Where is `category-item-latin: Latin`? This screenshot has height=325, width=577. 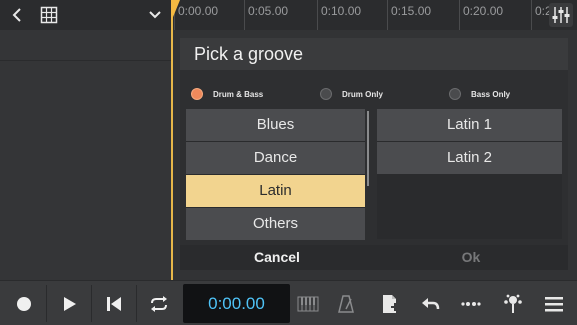
category-item-latin: Latin is located at coordinates (275, 191).